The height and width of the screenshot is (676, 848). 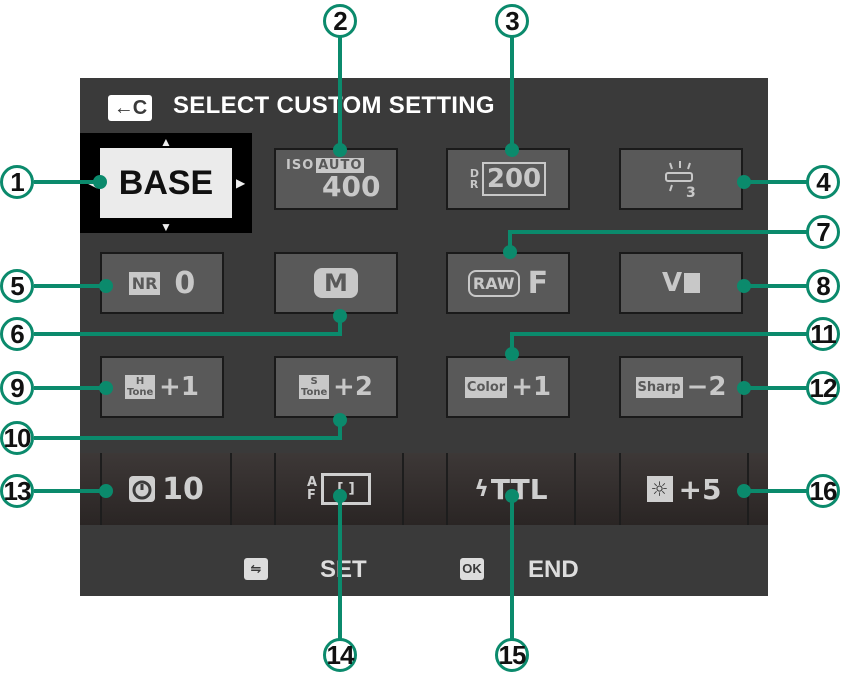 What do you see at coordinates (340, 21) in the screenshot?
I see `callout-2: 2` at bounding box center [340, 21].